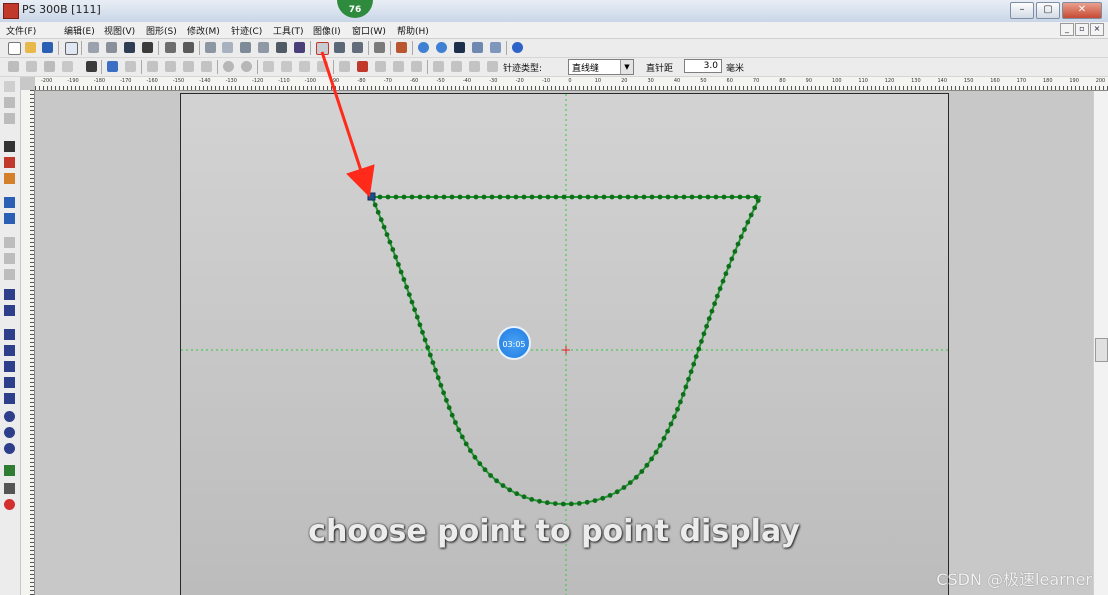 The image size is (1108, 595). I want to click on video-subtitle: choose point to point display, so click(554, 531).